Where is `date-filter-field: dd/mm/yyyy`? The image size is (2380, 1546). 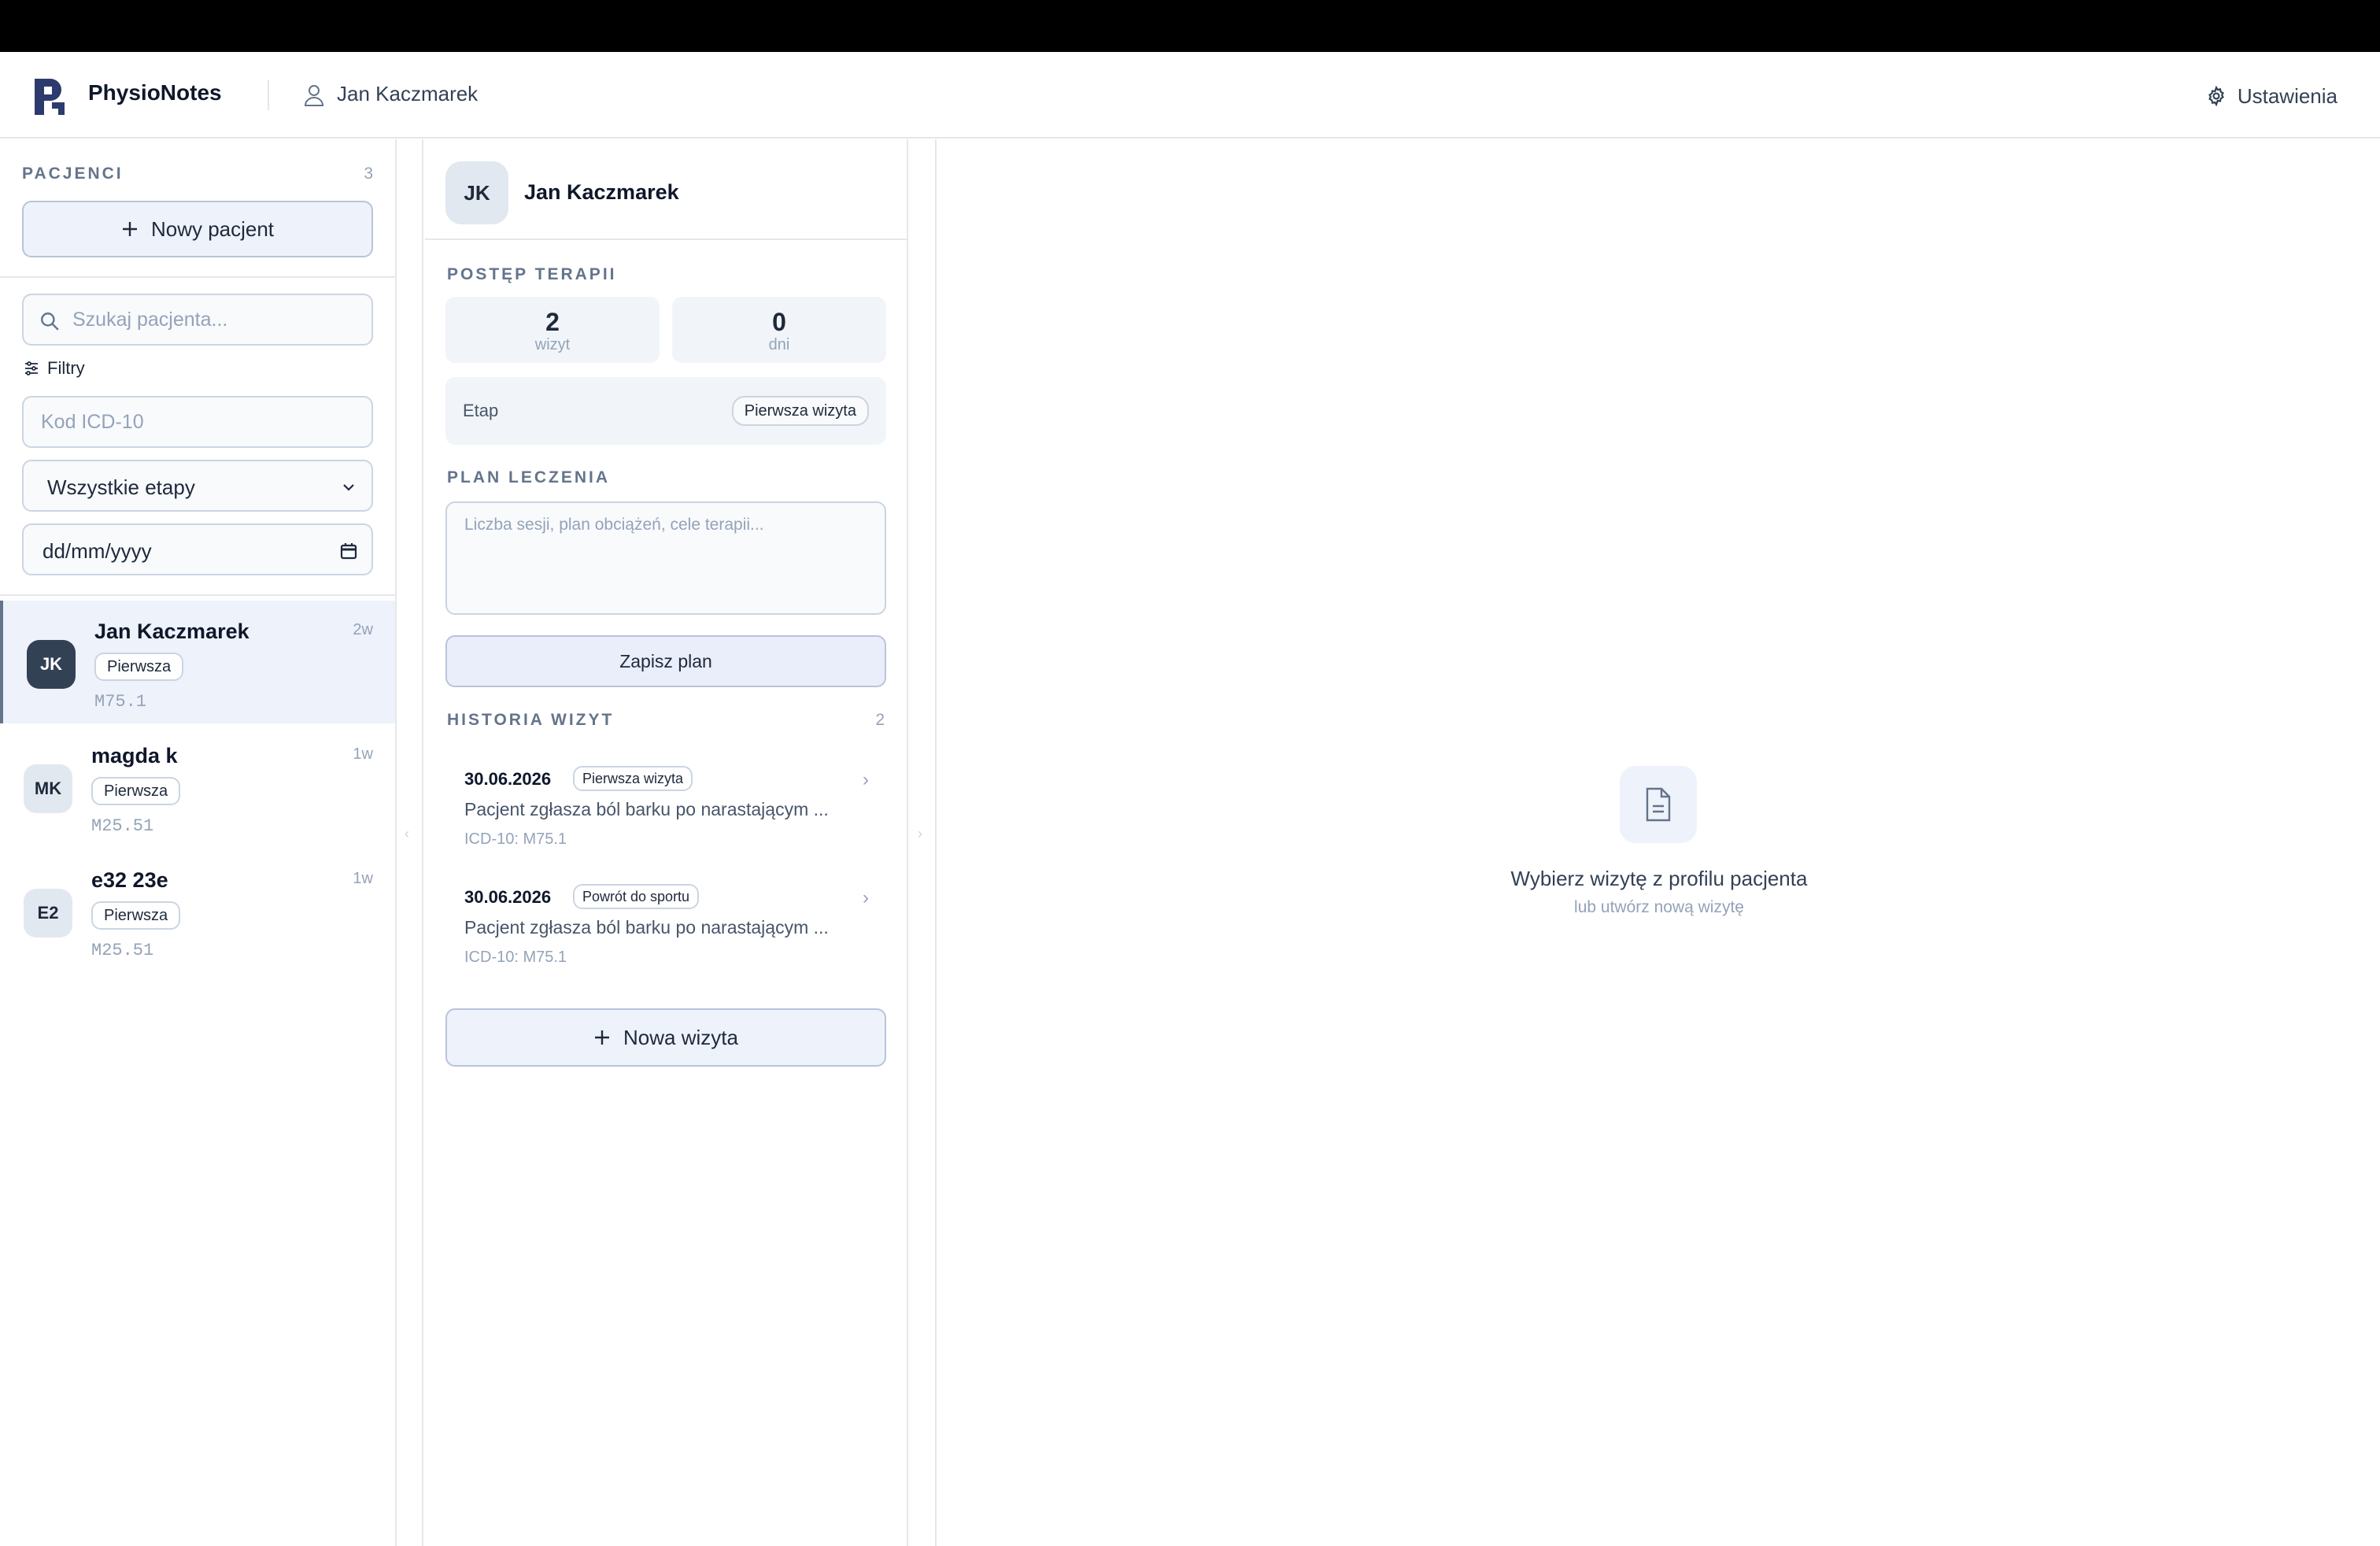 date-filter-field: dd/mm/yyyy is located at coordinates (197, 549).